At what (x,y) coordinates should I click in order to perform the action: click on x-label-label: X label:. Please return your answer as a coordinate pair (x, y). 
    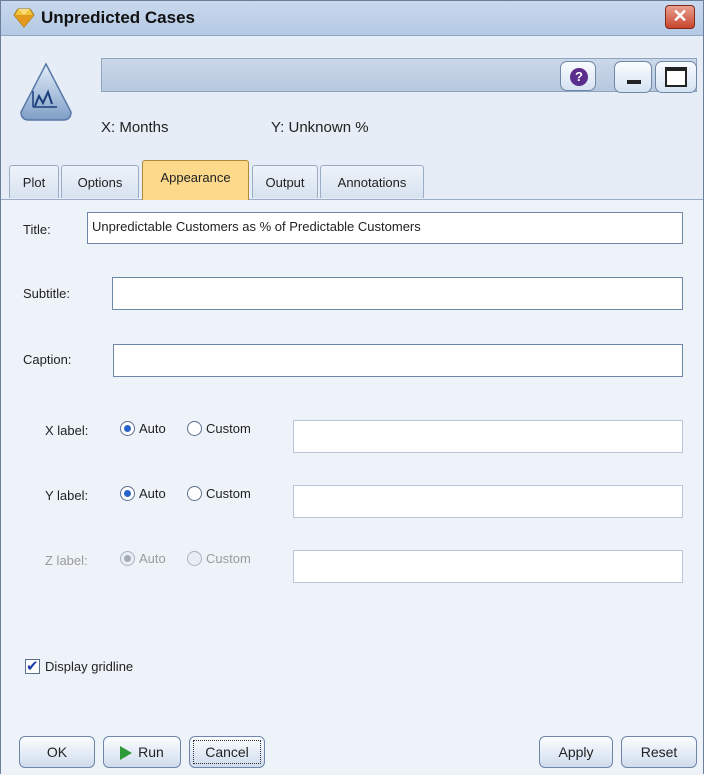
    Looking at the image, I should click on (67, 430).